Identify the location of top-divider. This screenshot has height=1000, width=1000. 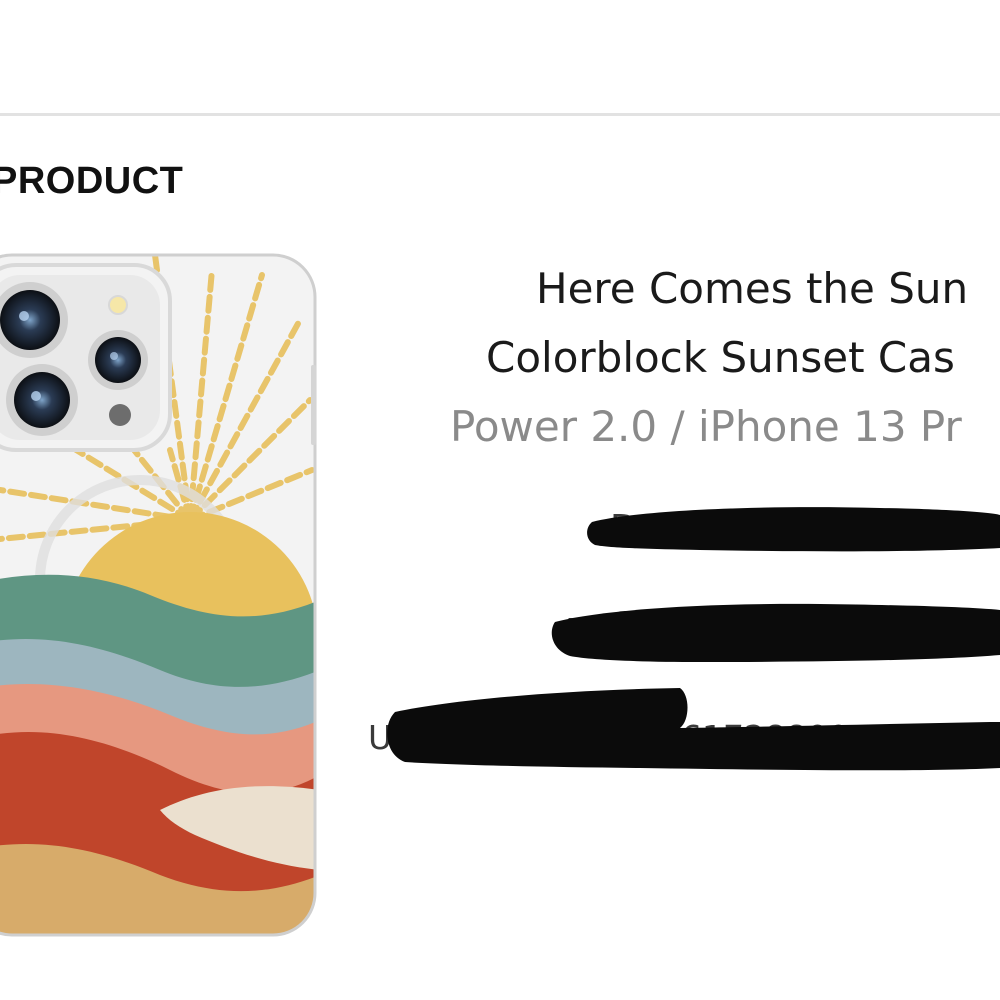
(500, 114).